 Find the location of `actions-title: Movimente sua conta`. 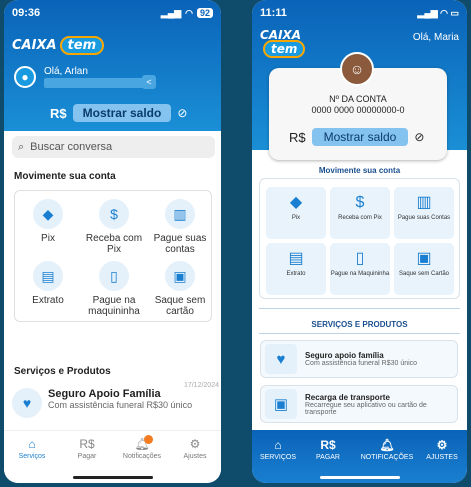

actions-title: Movimente sua conta is located at coordinates (65, 176).